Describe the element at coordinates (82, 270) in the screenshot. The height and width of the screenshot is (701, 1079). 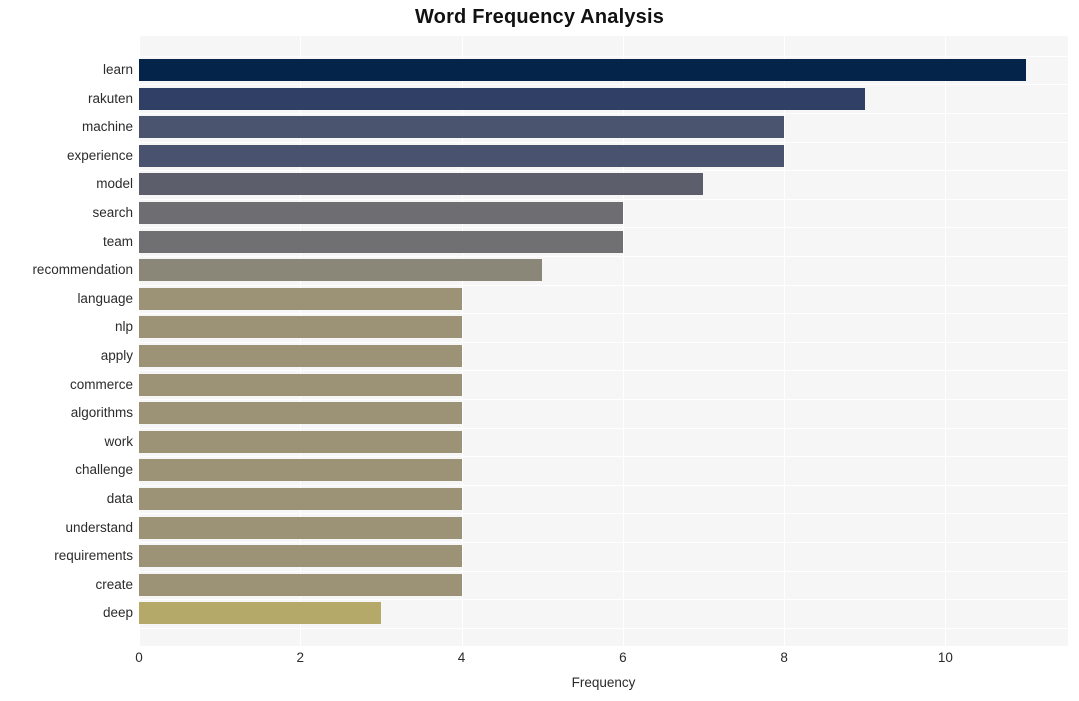
I see `y-axis-tick-label: recommendation` at that location.